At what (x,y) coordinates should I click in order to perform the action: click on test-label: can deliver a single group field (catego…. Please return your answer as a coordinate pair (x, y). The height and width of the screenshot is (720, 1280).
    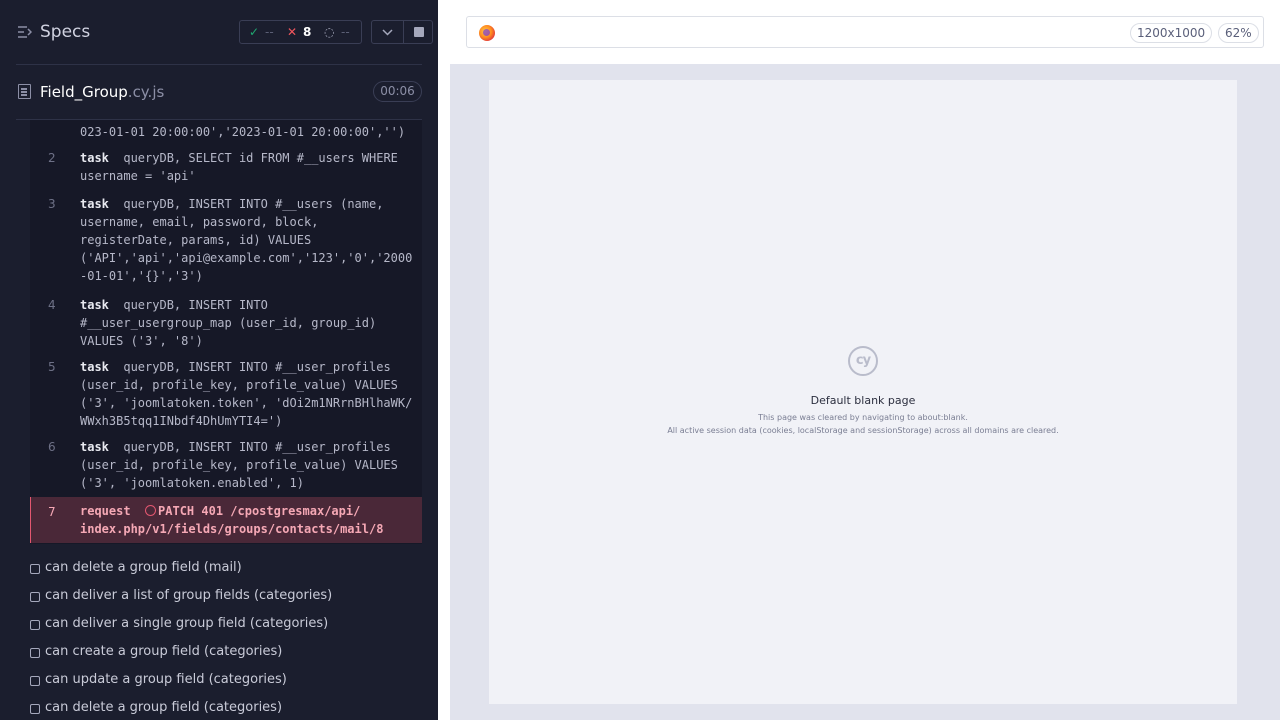
    Looking at the image, I should click on (187, 623).